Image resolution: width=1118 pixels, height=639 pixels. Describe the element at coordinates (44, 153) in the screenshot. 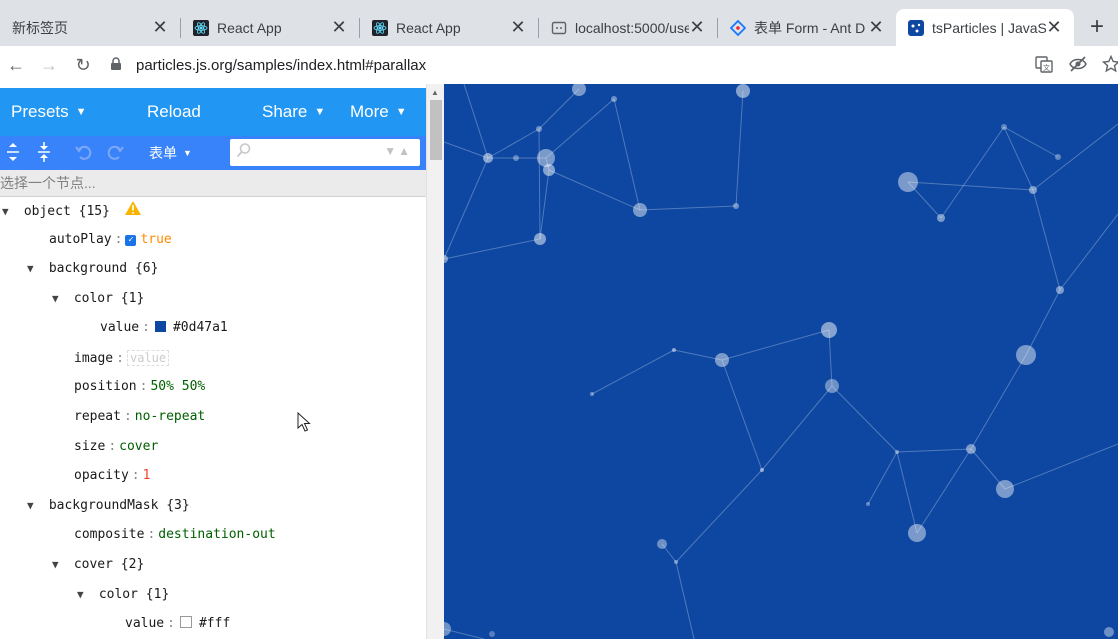

I see `collapse-all-icon` at that location.